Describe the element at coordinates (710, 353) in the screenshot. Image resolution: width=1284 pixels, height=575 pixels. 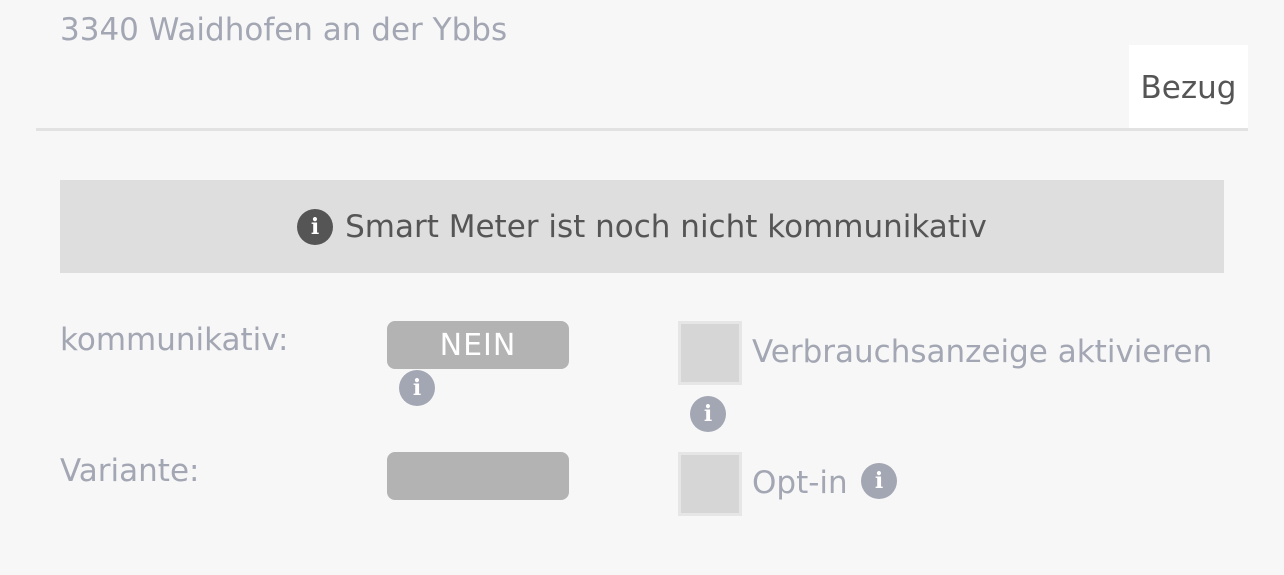
I see `verbrauchsanzeige-checkbox` at that location.